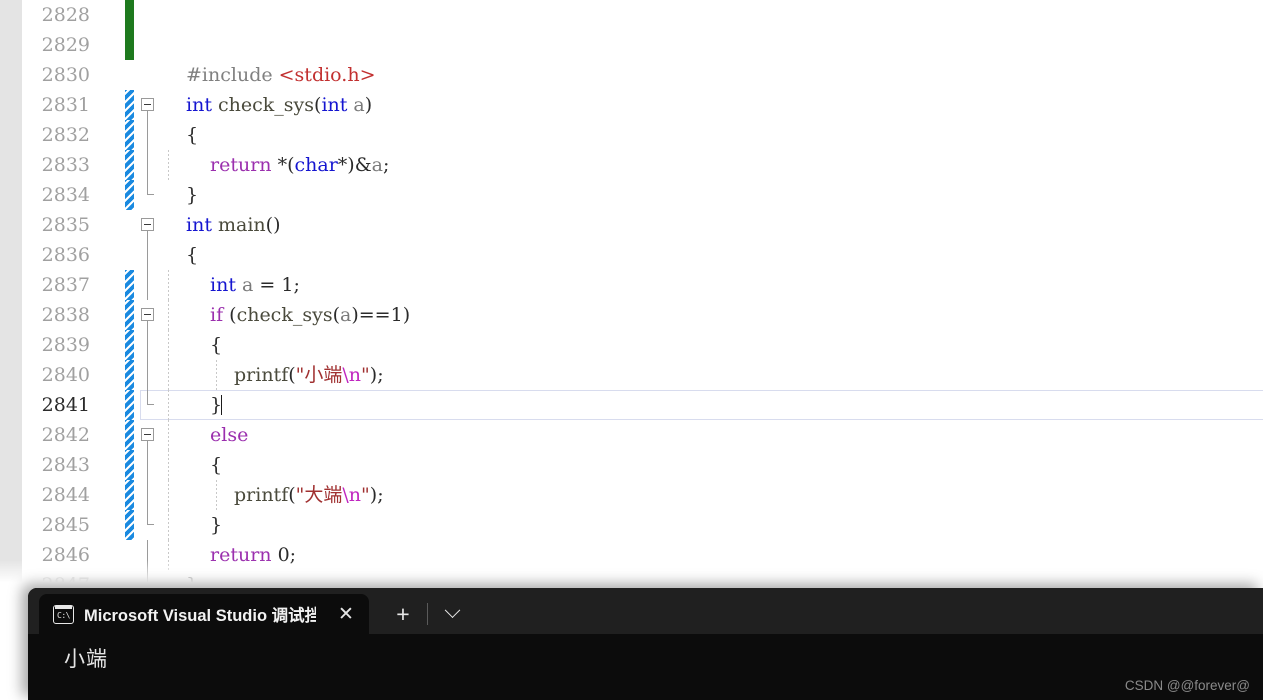 This screenshot has height=700, width=1263. What do you see at coordinates (65, 255) in the screenshot?
I see `line-number: 2836` at bounding box center [65, 255].